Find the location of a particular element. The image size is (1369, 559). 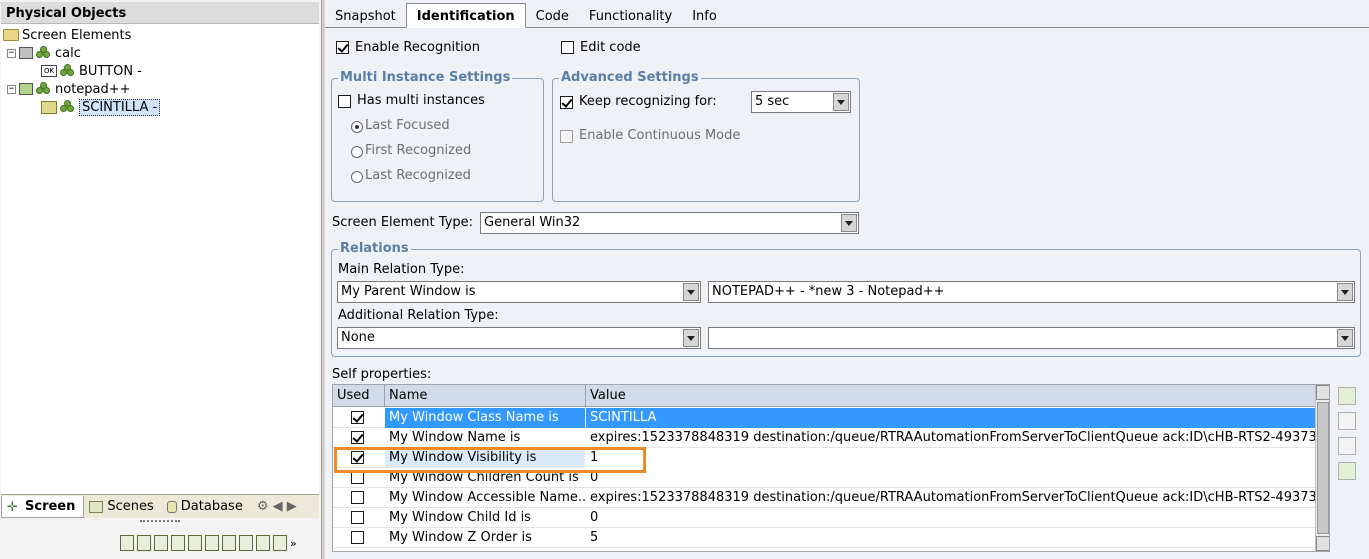

vertical-scrollbar is located at coordinates (1322, 468).